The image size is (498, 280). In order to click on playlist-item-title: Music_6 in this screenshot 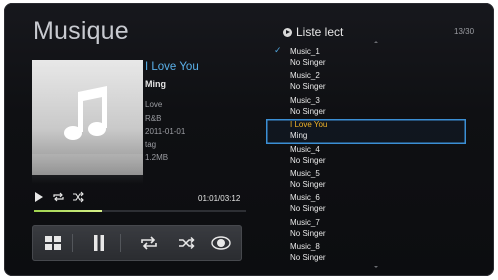, I will do `click(305, 198)`.